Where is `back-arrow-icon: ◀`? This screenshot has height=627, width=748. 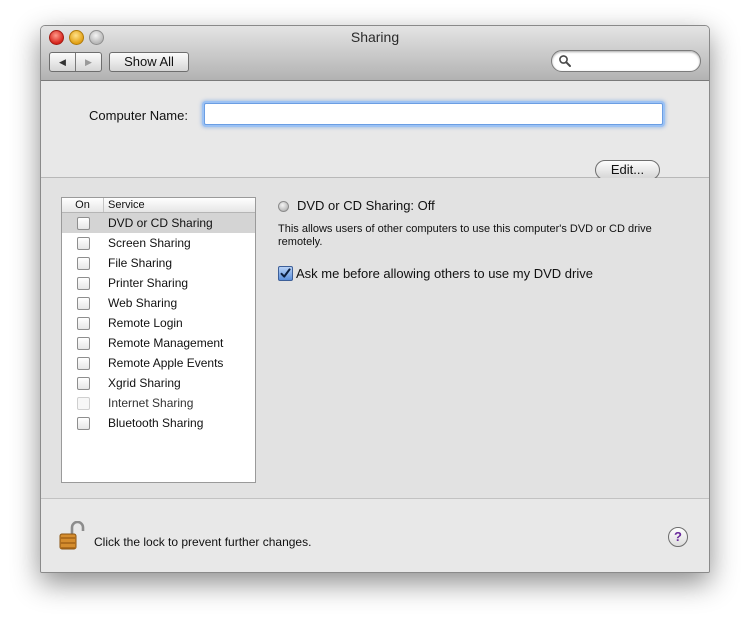
back-arrow-icon: ◀ is located at coordinates (62, 61).